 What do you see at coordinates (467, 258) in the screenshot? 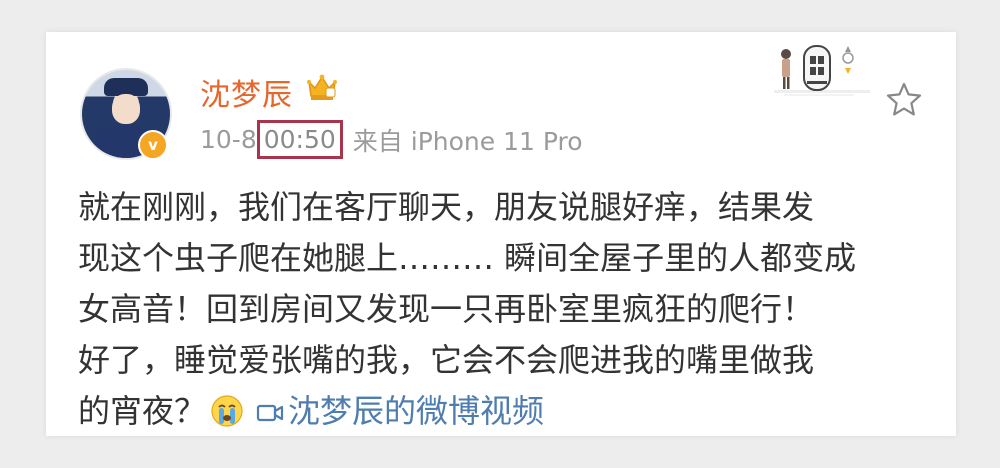
I see `post-text-line-2: 现这个虫子爬在她腿上……… 瞬间全屋子里的人都变成` at bounding box center [467, 258].